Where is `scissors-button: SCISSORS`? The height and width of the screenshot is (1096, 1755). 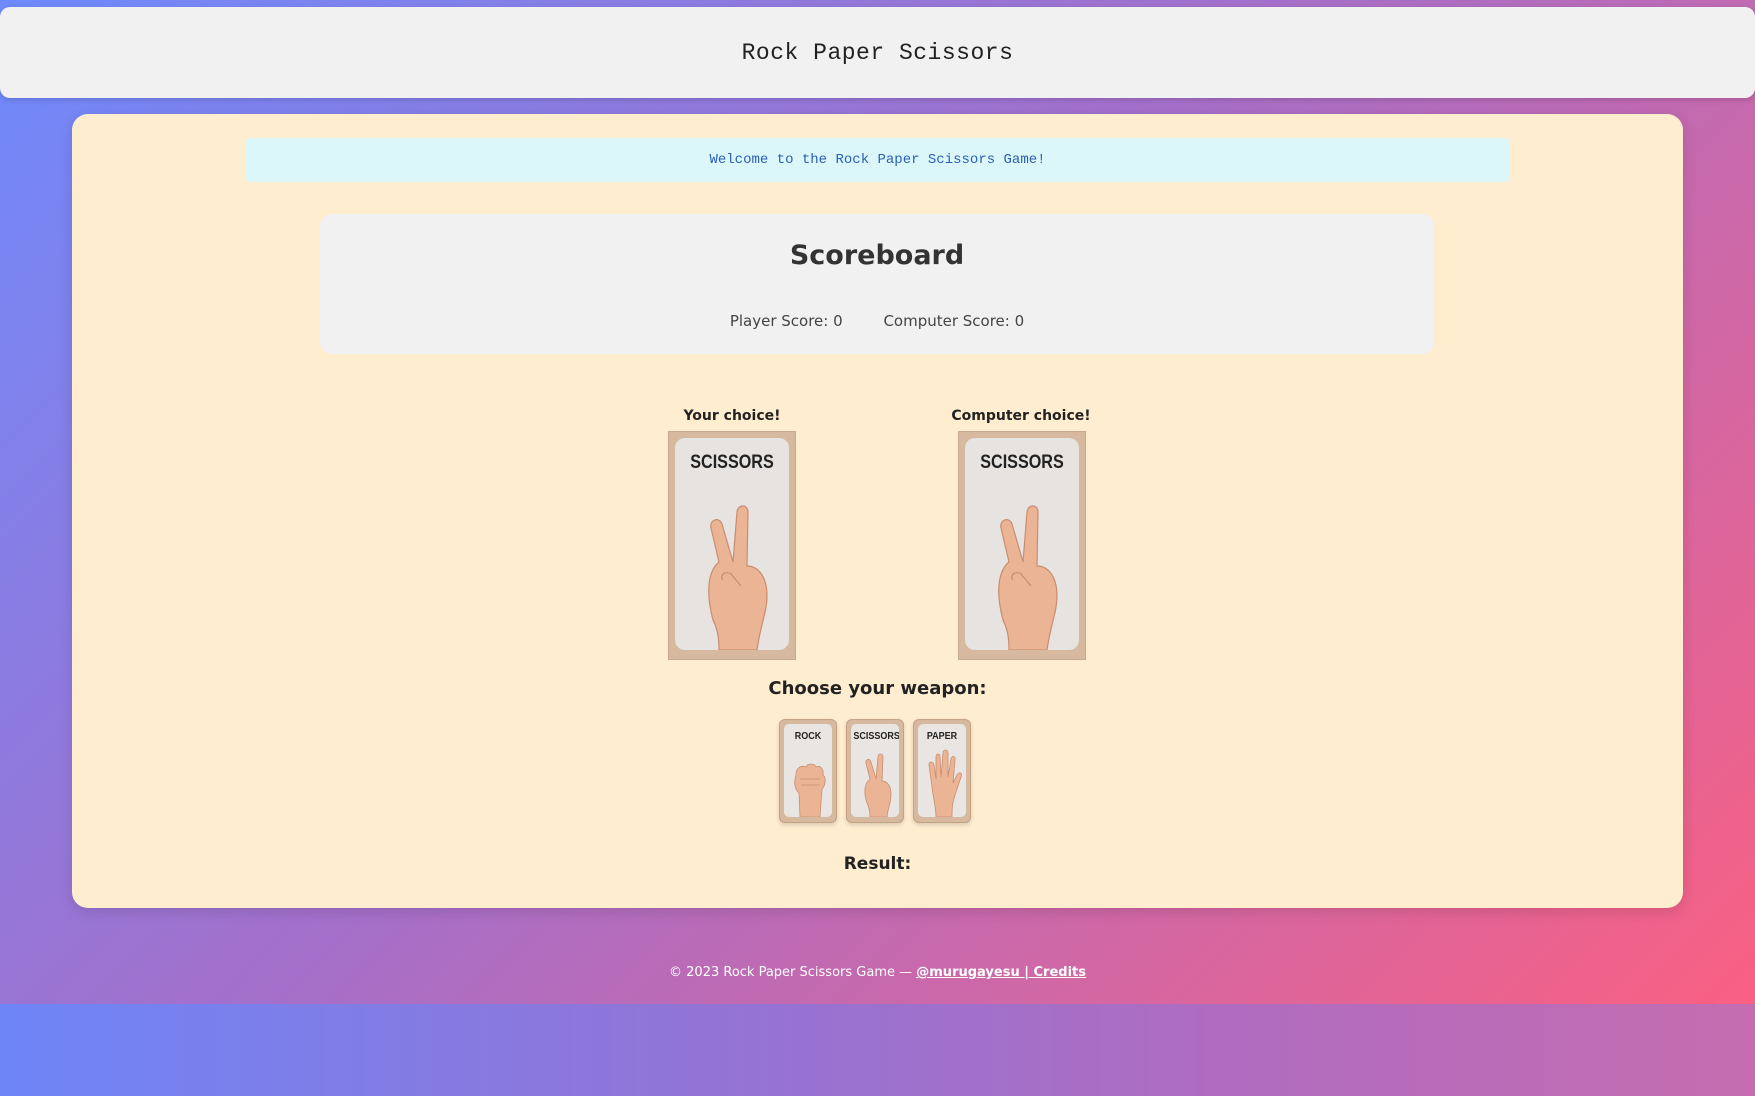 scissors-button: SCISSORS is located at coordinates (875, 771).